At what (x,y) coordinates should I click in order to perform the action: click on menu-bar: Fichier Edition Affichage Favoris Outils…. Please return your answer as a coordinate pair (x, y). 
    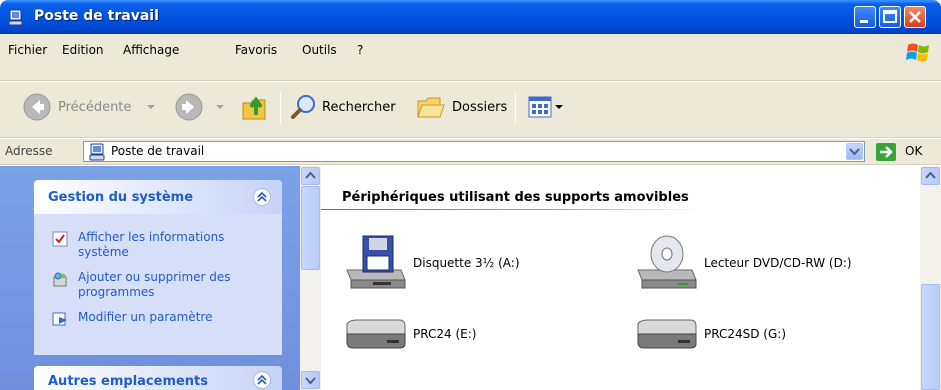
    Looking at the image, I should click on (470, 57).